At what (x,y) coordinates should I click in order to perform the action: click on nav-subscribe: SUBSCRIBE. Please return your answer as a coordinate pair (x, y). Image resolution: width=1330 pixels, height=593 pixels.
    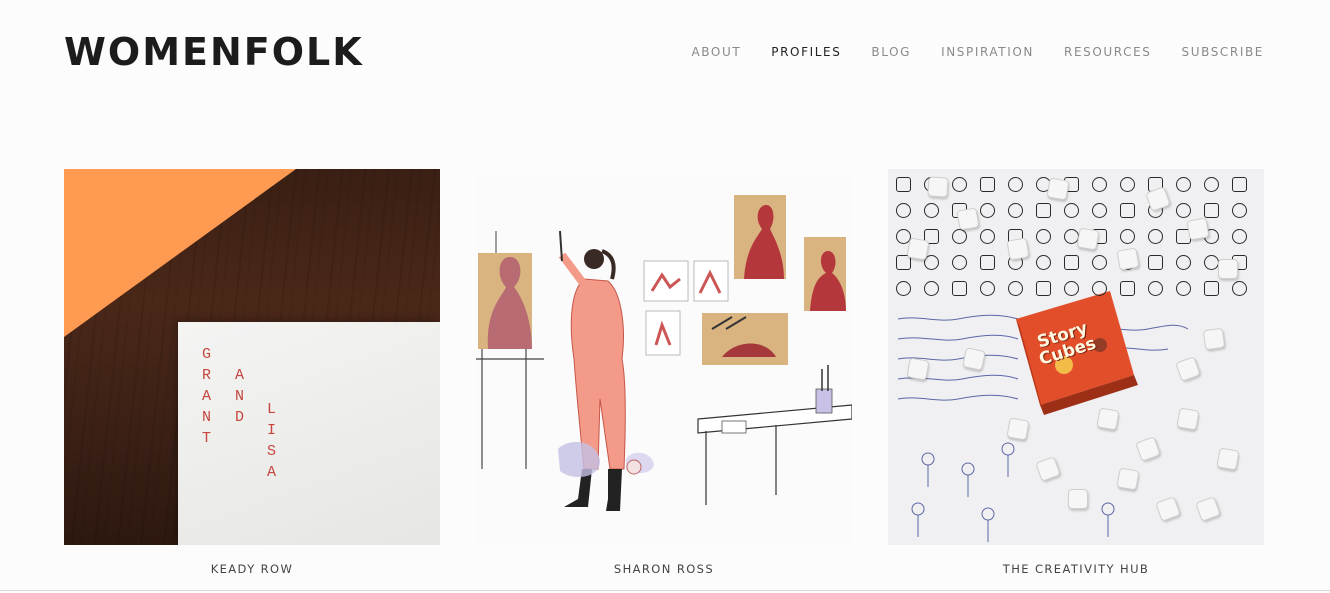
    Looking at the image, I should click on (1222, 52).